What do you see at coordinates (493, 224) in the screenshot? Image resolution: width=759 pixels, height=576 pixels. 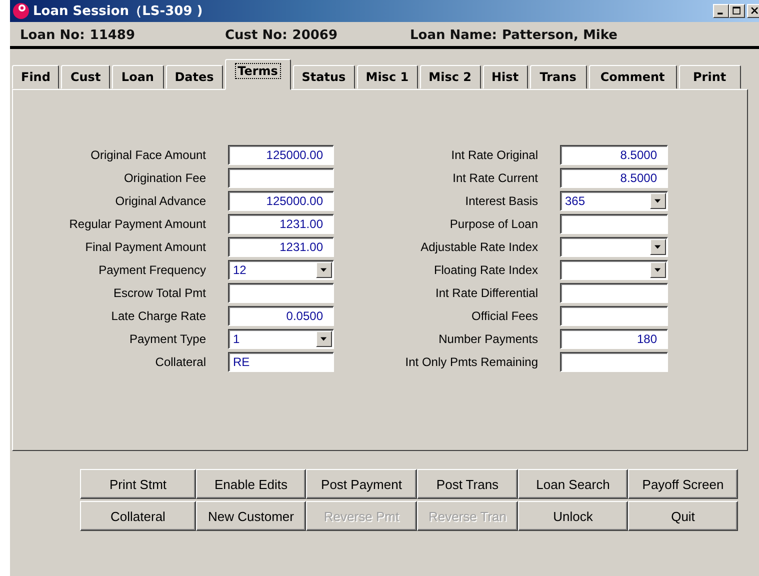 I see `field-label: Purpose of Loan` at bounding box center [493, 224].